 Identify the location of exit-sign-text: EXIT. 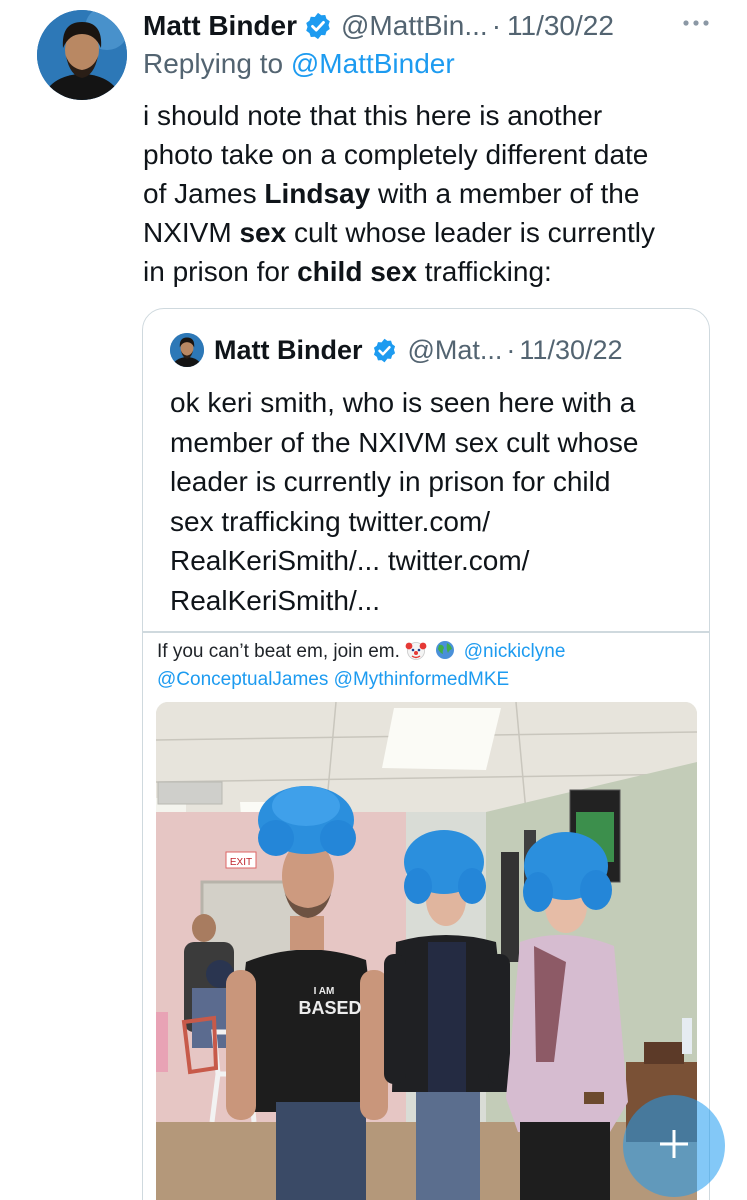
(241, 862).